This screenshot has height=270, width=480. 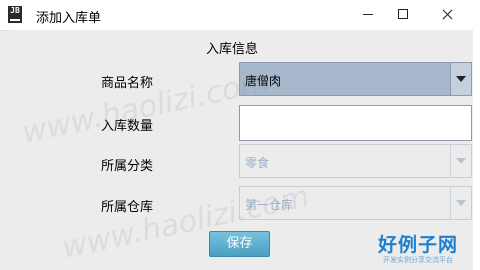 What do you see at coordinates (355, 79) in the screenshot?
I see `product-name-select: 唐僧肉` at bounding box center [355, 79].